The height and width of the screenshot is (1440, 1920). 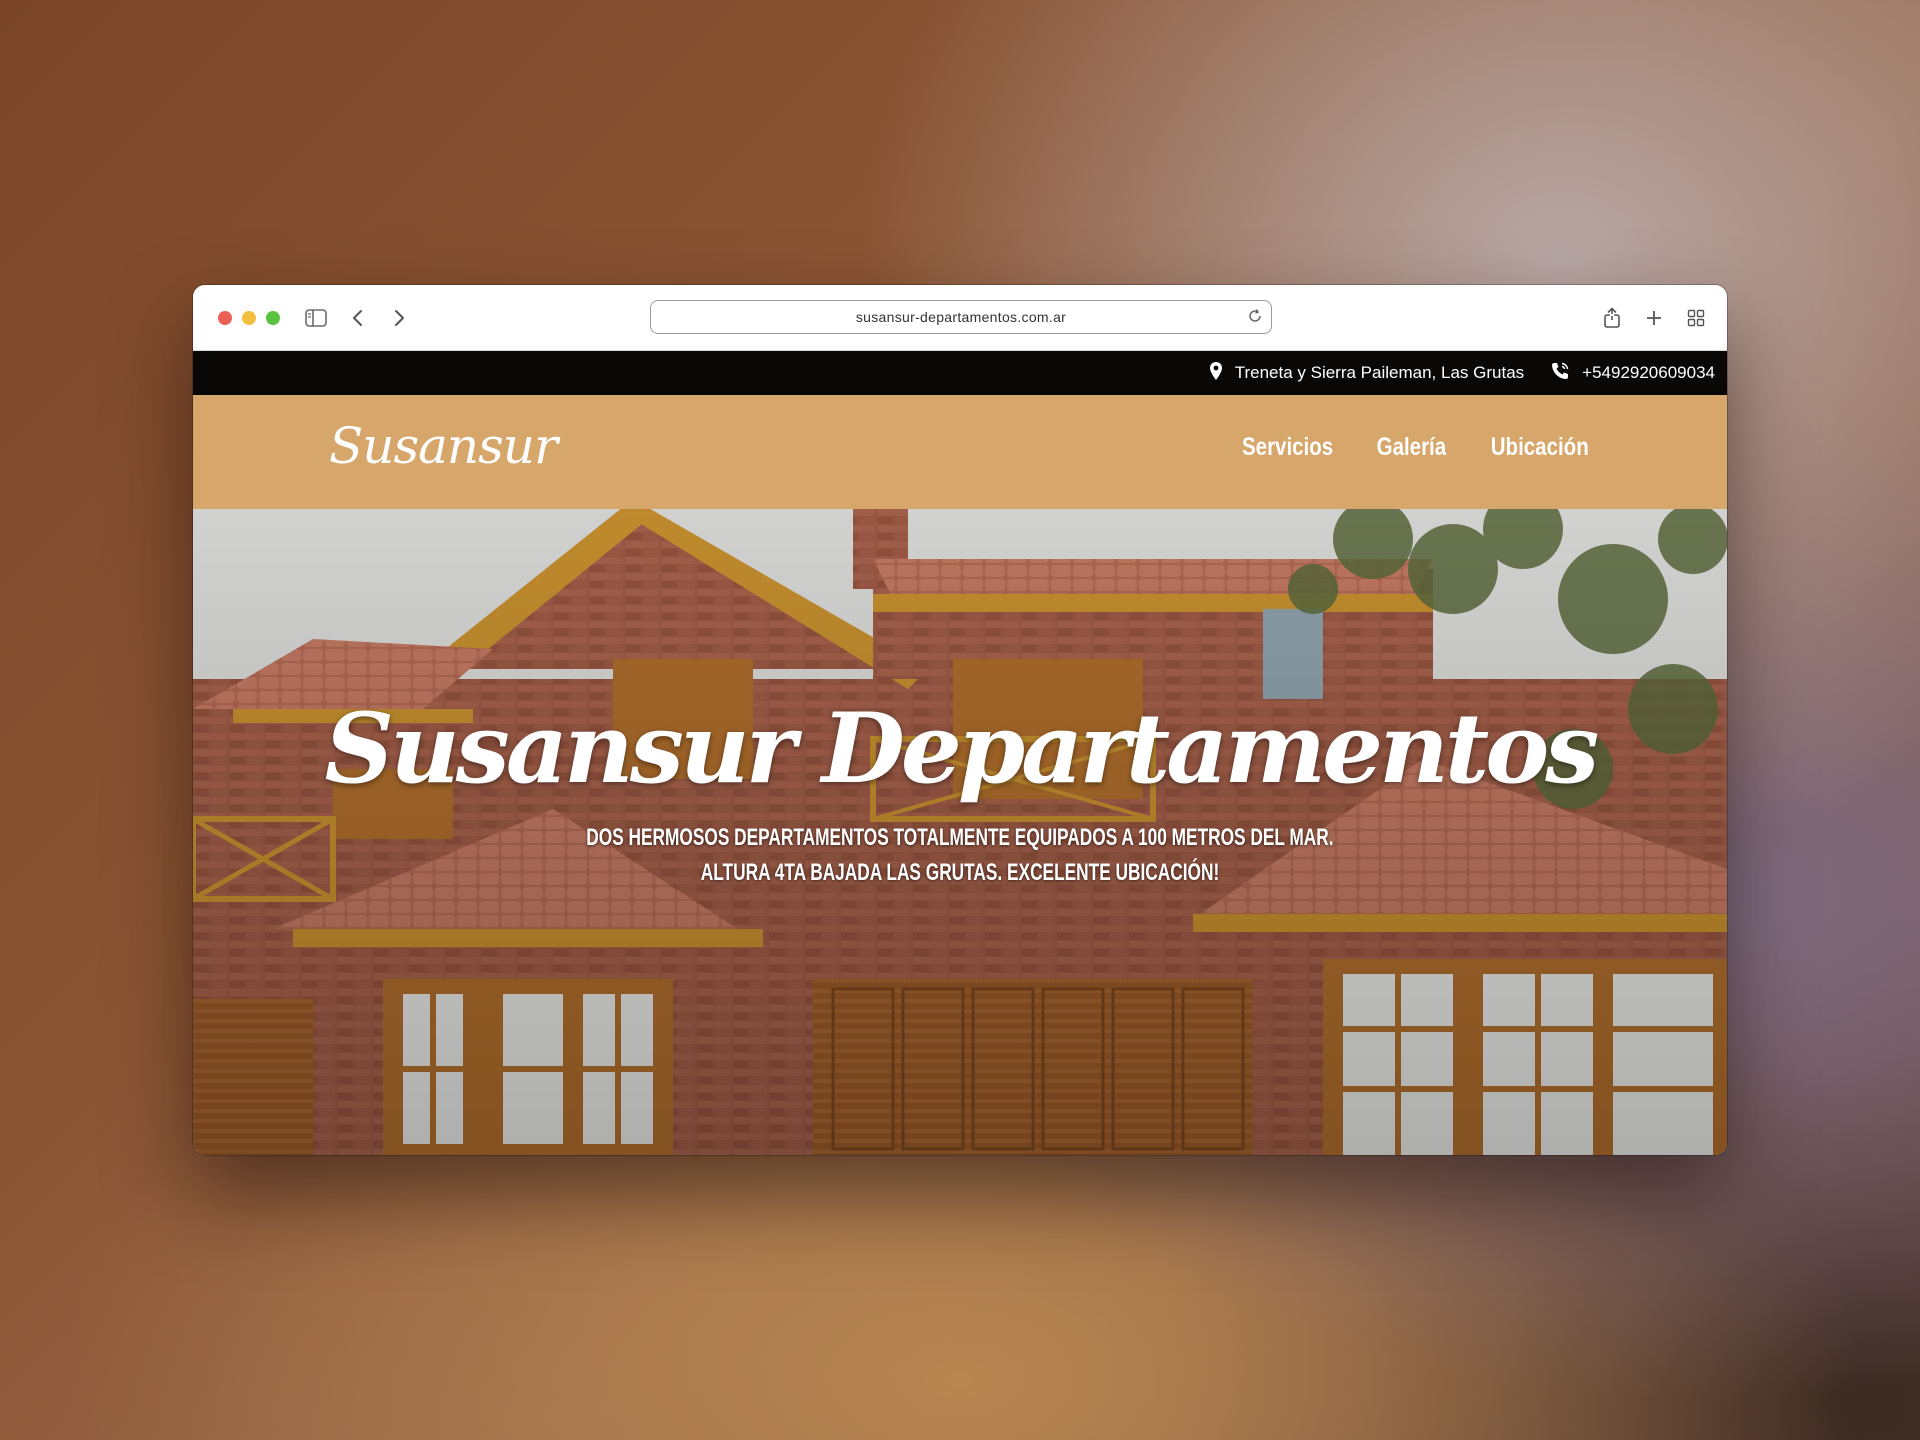 What do you see at coordinates (225, 318) in the screenshot?
I see `close-window-button` at bounding box center [225, 318].